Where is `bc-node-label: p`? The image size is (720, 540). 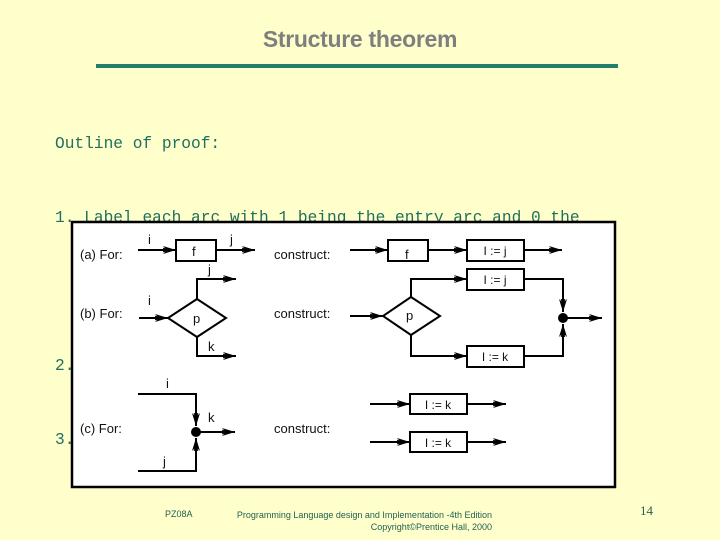
bc-node-label: p is located at coordinates (409, 315).